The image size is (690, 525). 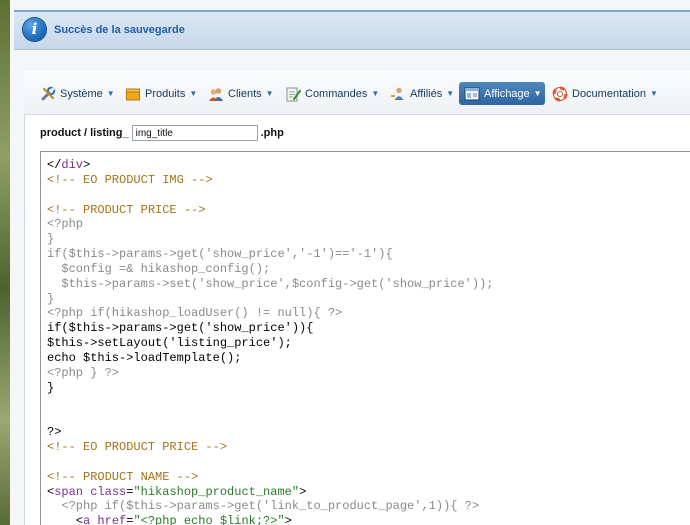 I want to click on menu-item-commandes: Commandes ▼, so click(x=332, y=93).